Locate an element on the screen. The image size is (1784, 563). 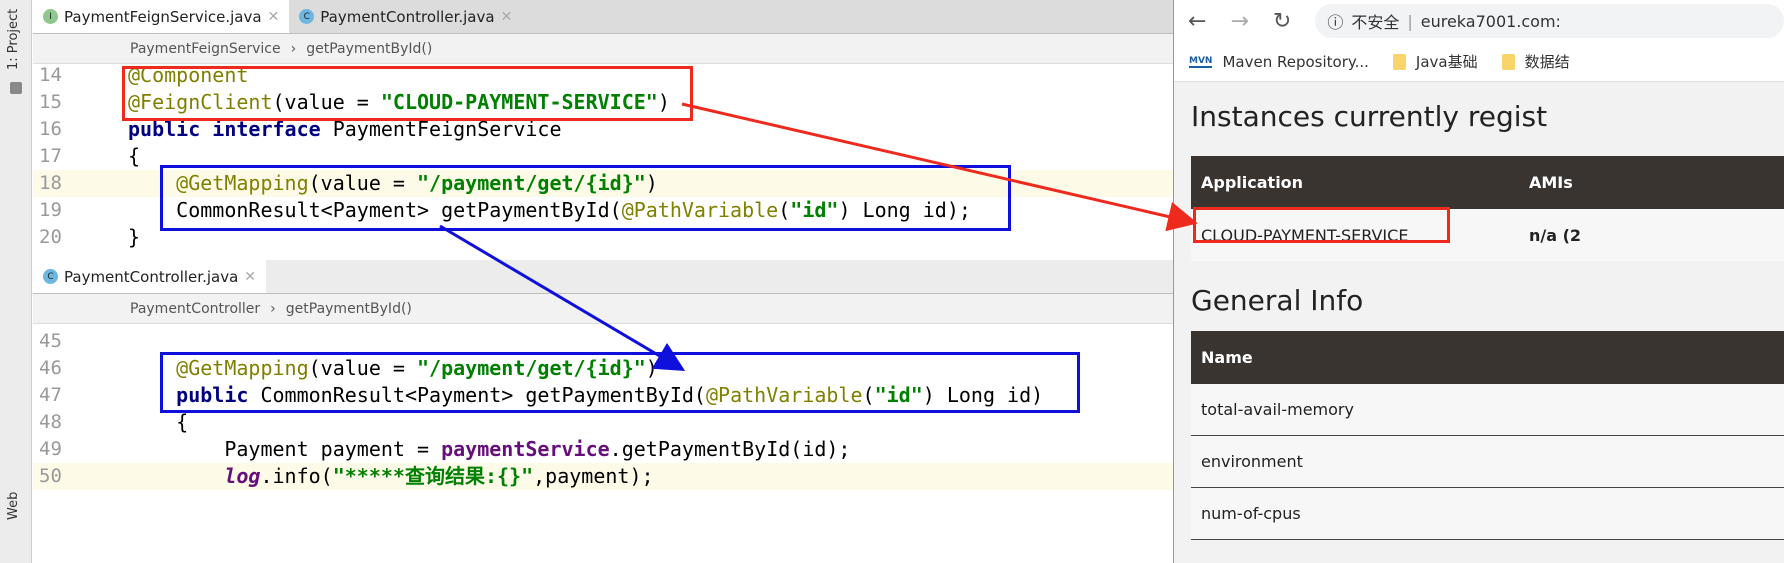
line-number: 15 is located at coordinates (50, 102).